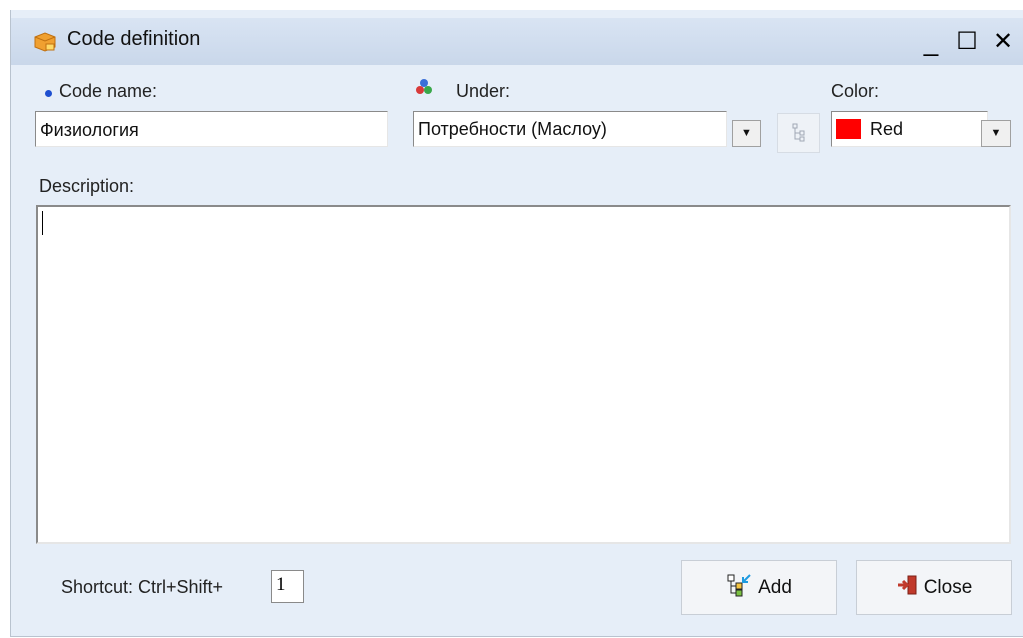 The height and width of the screenshot is (638, 1023). Describe the element at coordinates (512, 129) in the screenshot. I see `under-value: Потребности (Маслоу)` at that location.